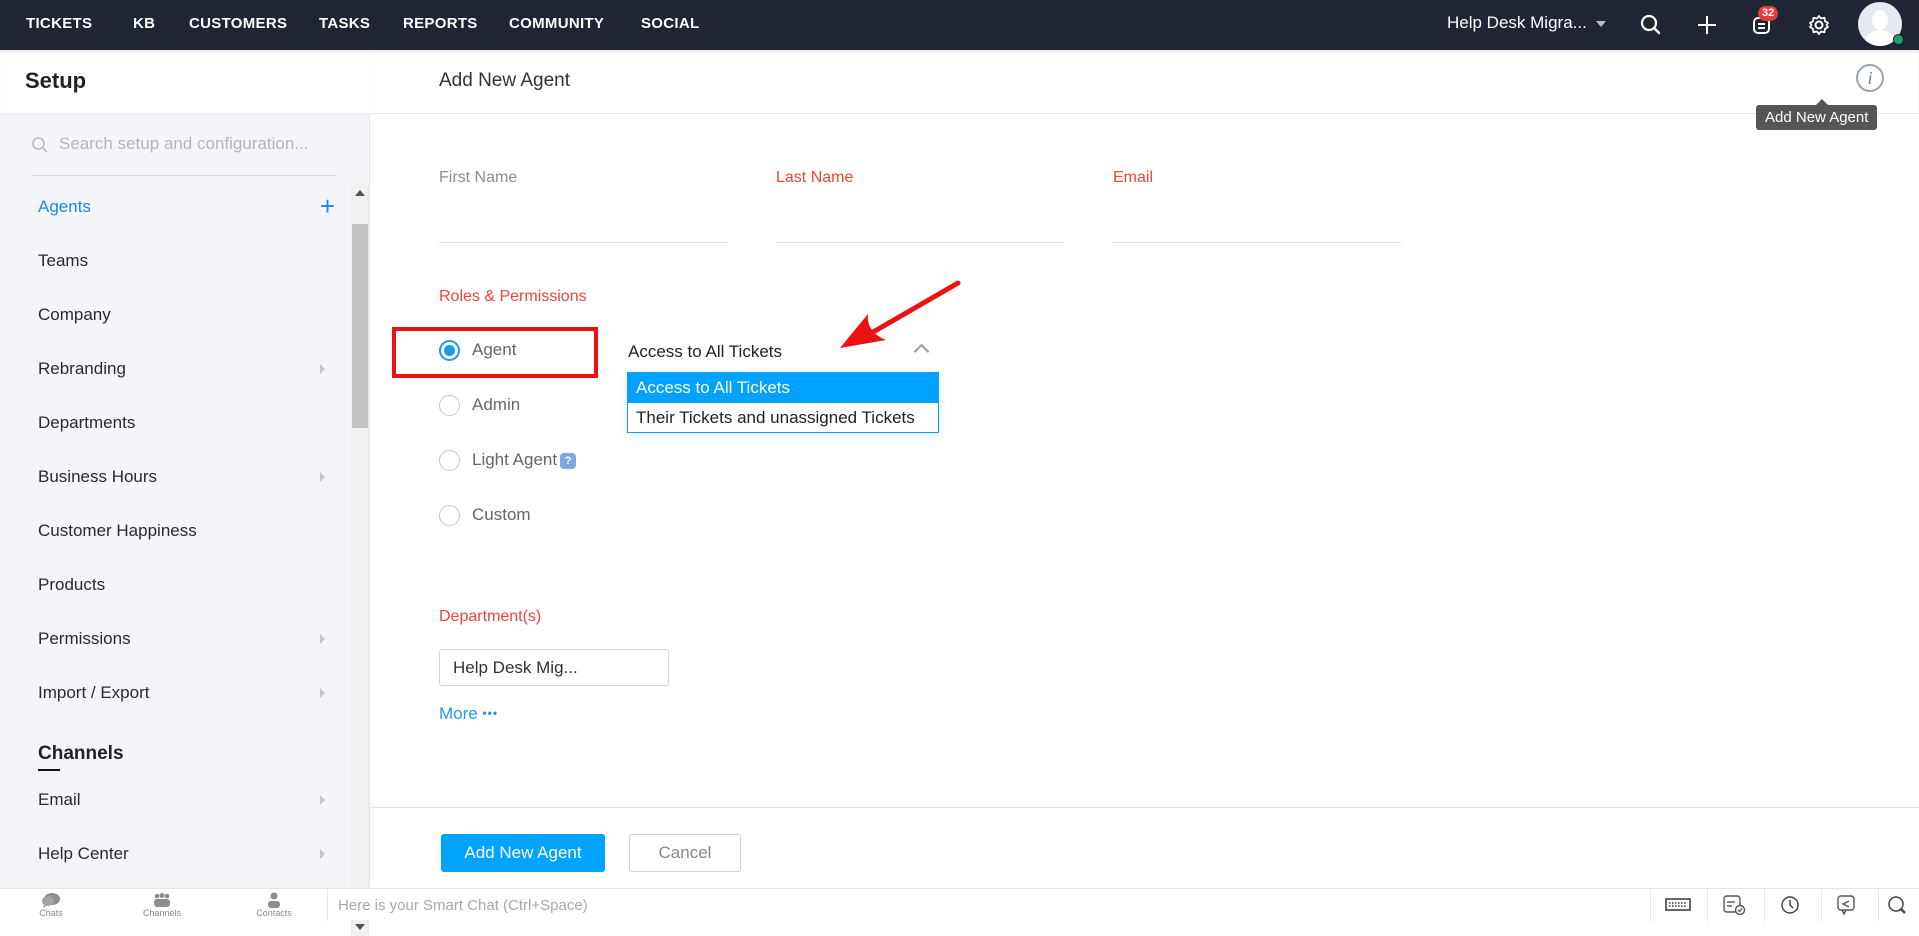  Describe the element at coordinates (921, 351) in the screenshot. I see `chevron-up-icon` at that location.